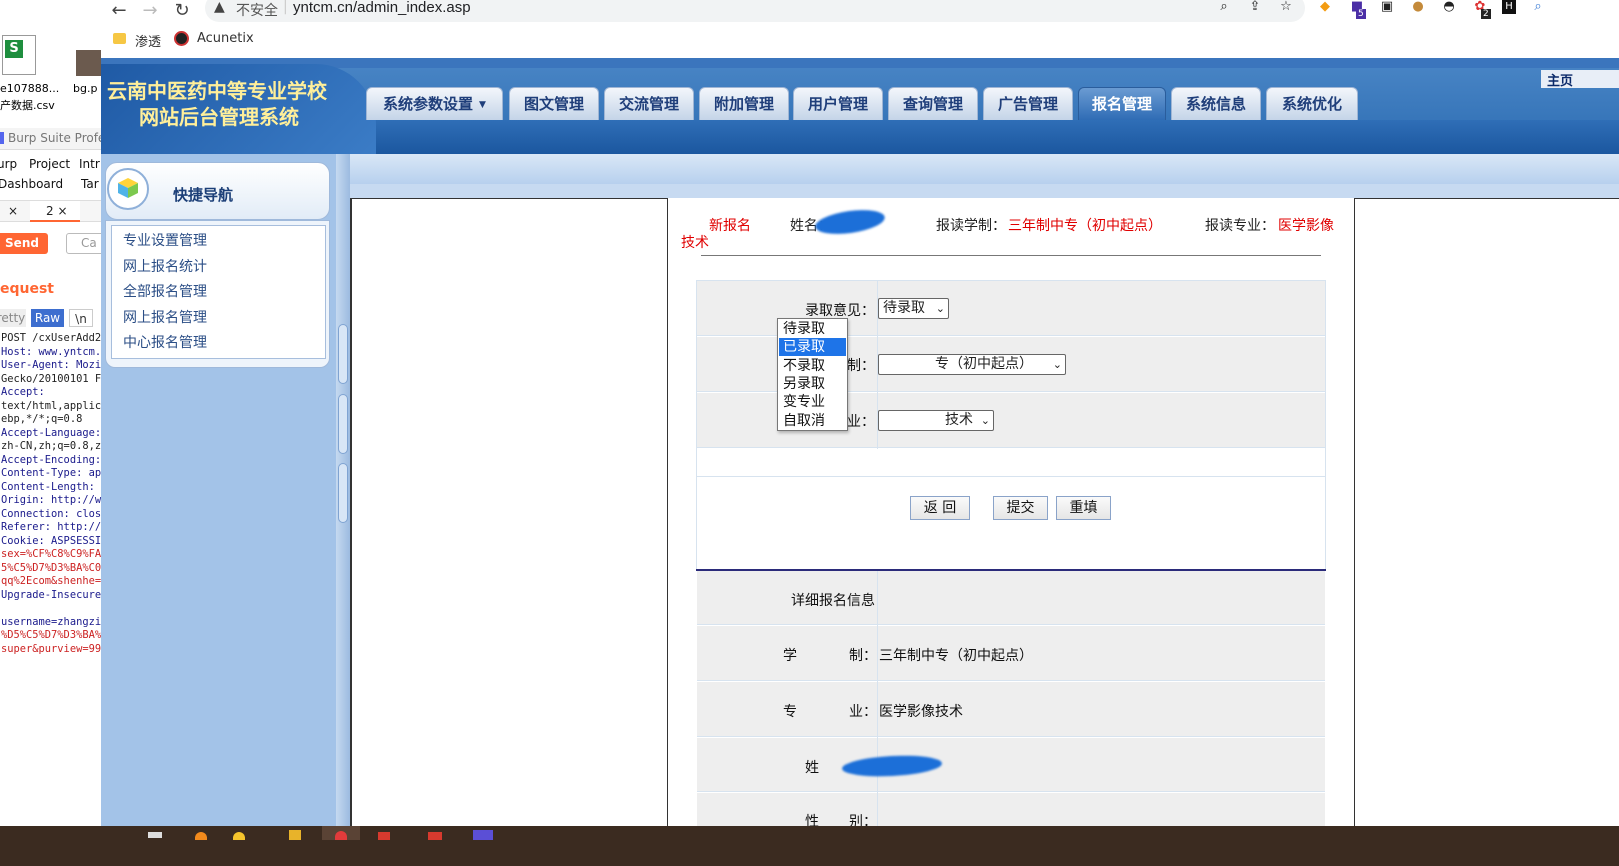 This screenshot has width=1619, height=866. I want to click on cancel-button: Ca, so click(83, 243).